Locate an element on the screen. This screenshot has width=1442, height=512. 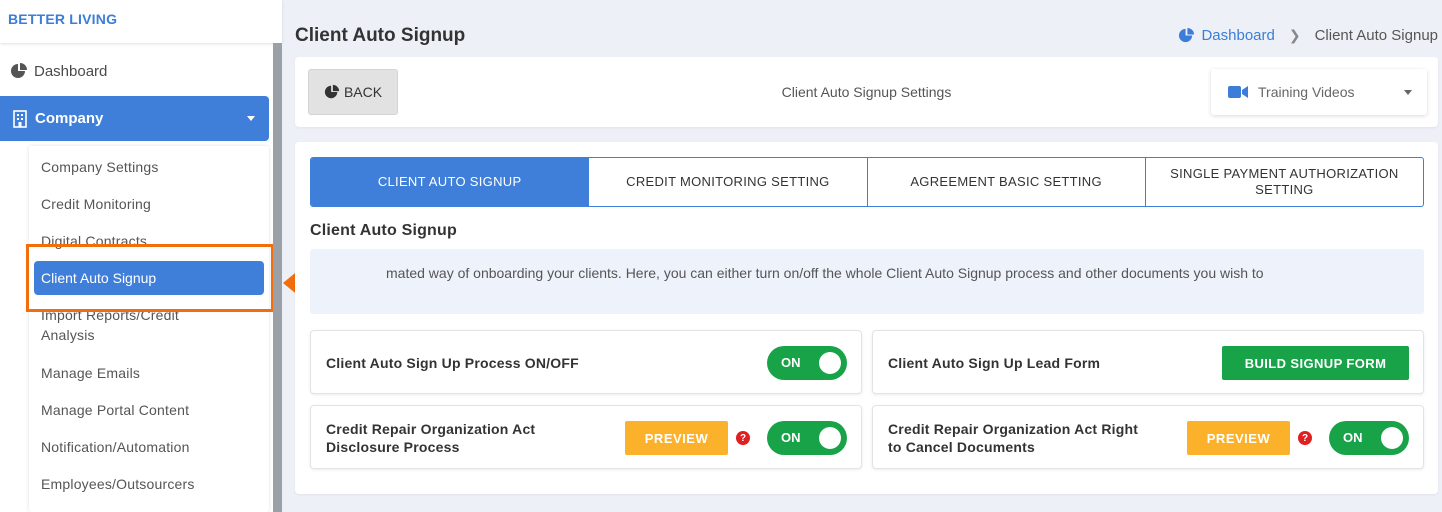
submenu-item-manage-emails: Manage Emails is located at coordinates (90, 373).